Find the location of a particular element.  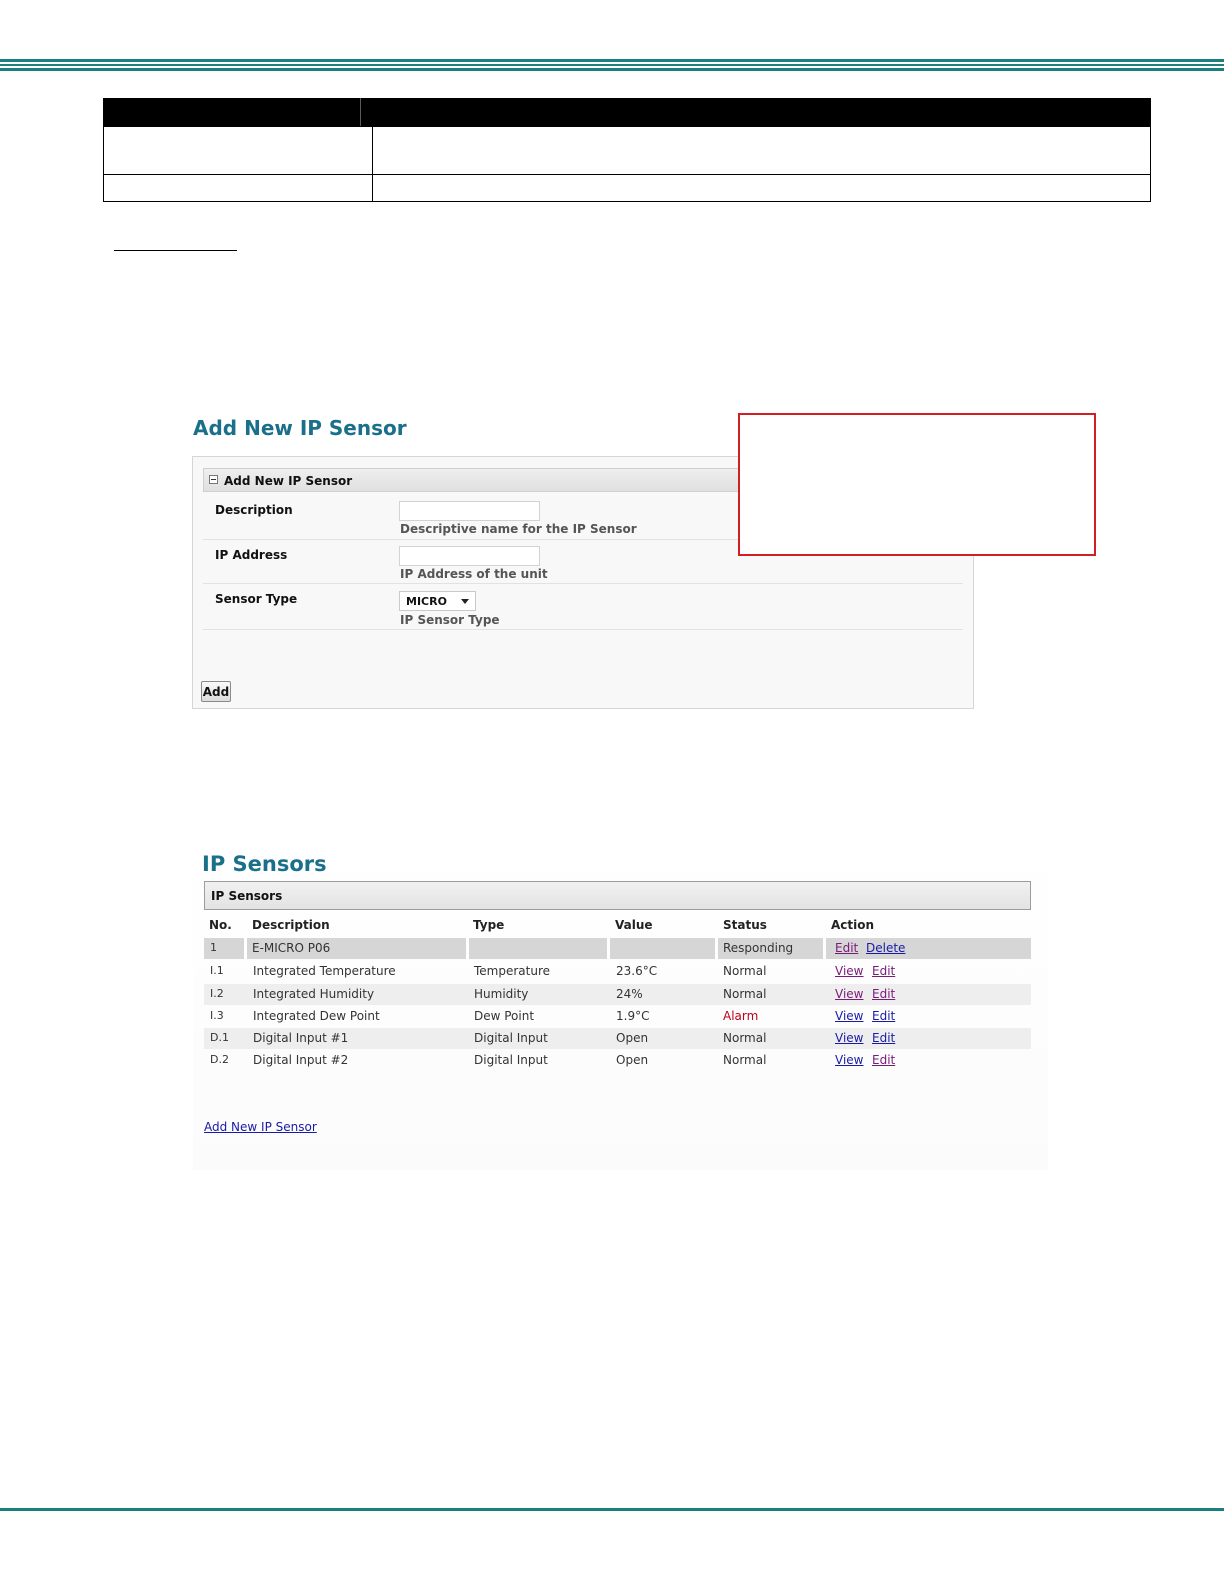

collapse-icon is located at coordinates (213, 479).